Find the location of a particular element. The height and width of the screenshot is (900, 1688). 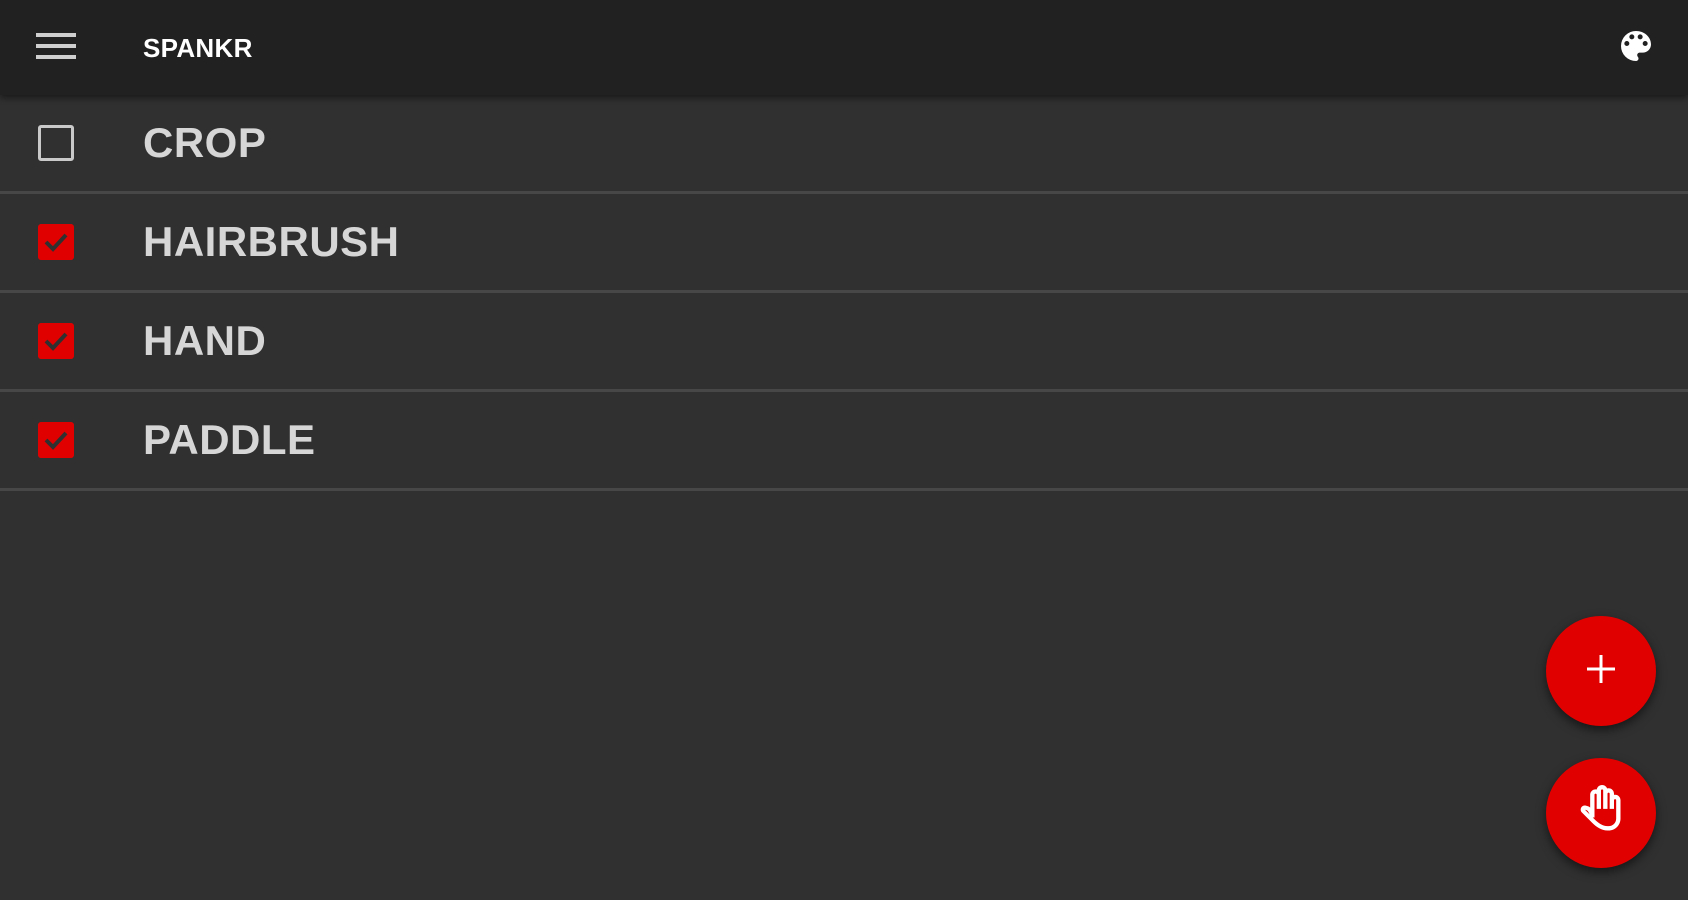

menu-button is located at coordinates (56, 48).